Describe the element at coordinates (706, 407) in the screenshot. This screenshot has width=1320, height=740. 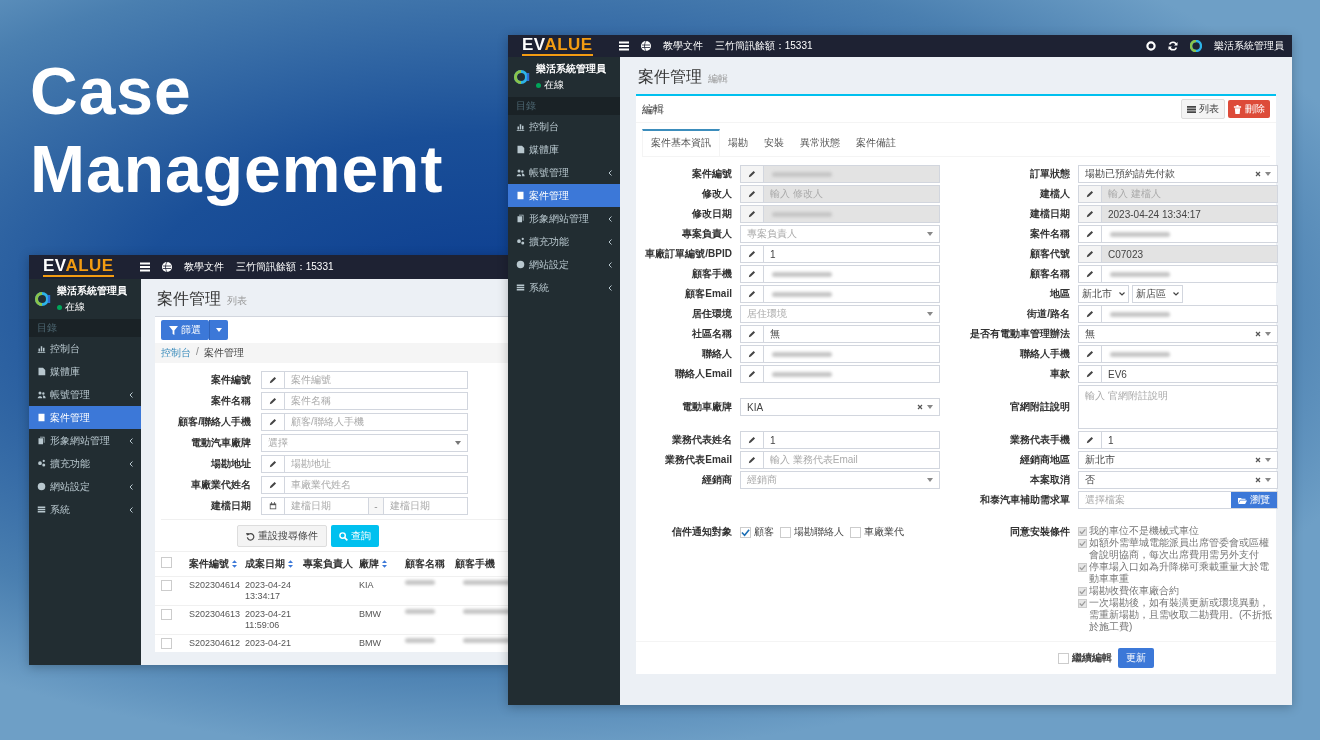
I see `field-label: 電動車廠牌` at that location.